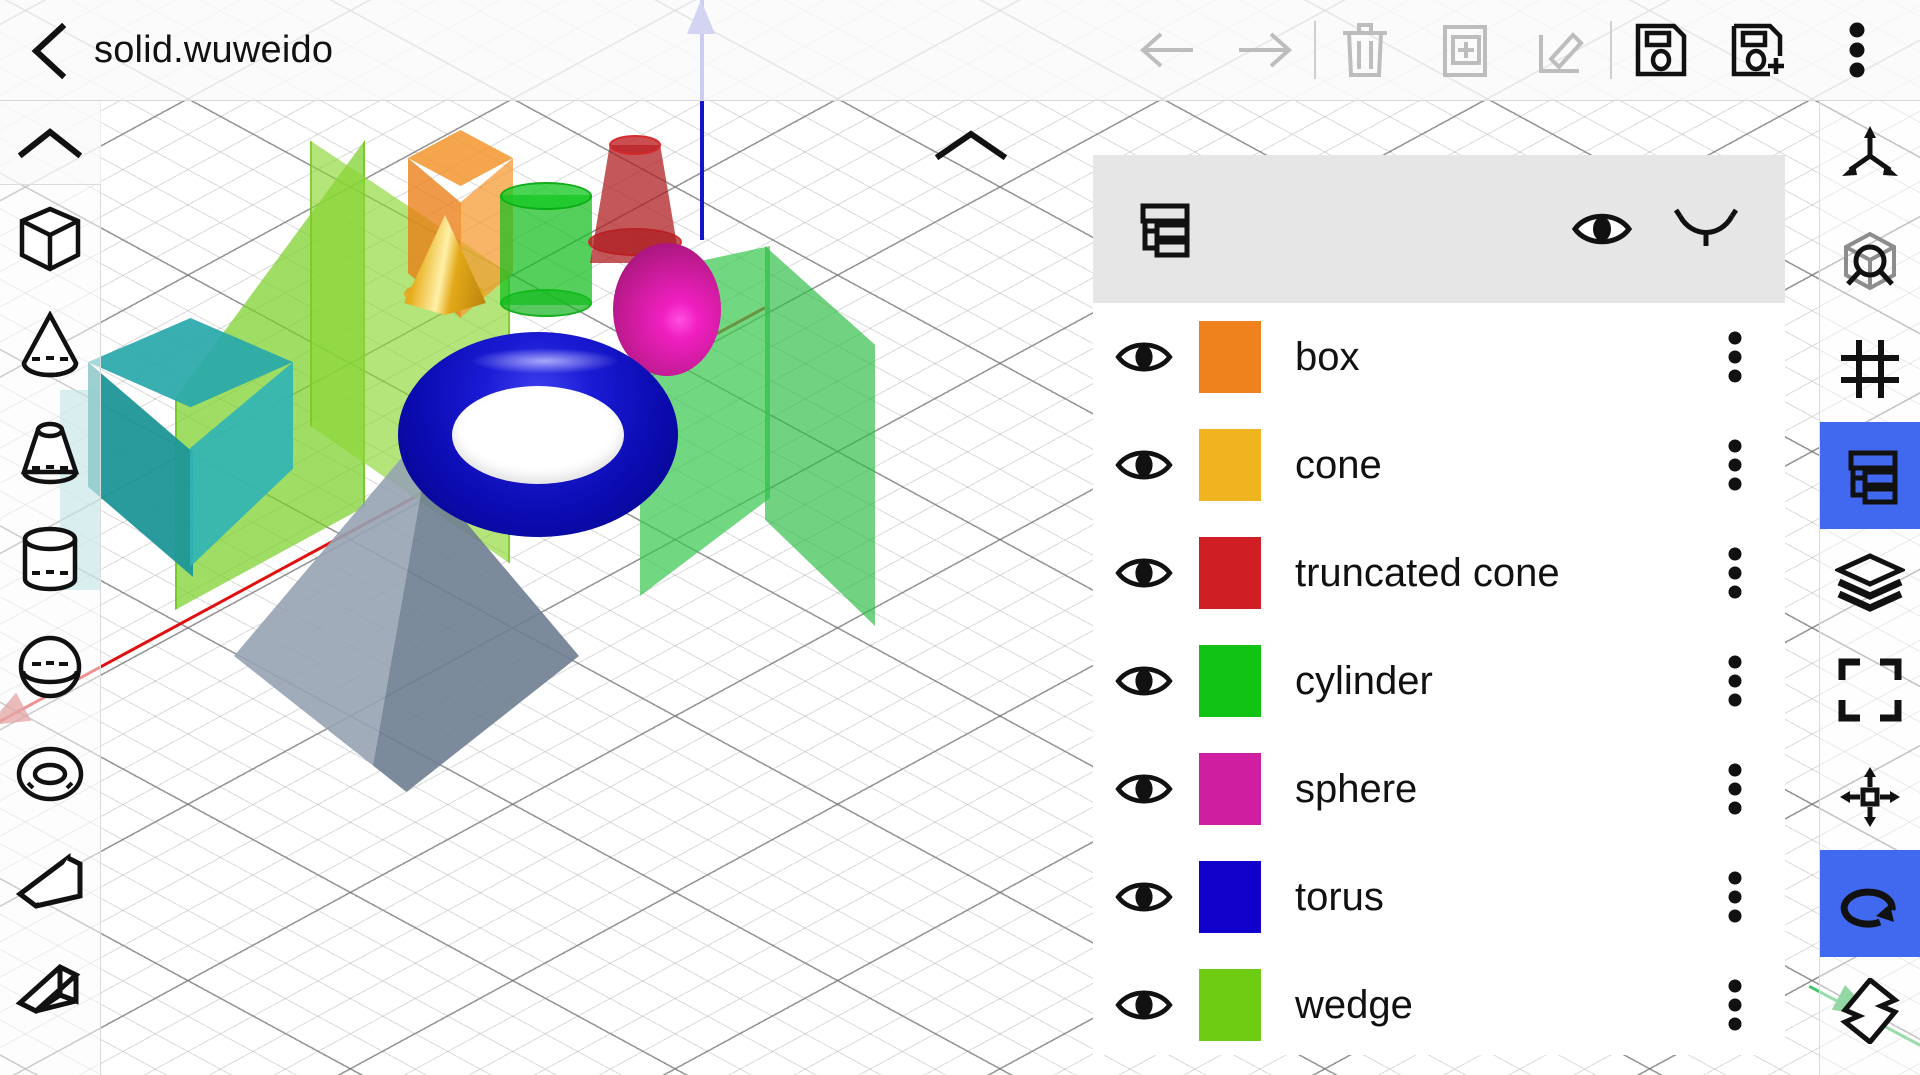 The width and height of the screenshot is (1920, 1075). Describe the element at coordinates (635, 145) in the screenshot. I see `shape-truncated-cone-red-top` at that location.